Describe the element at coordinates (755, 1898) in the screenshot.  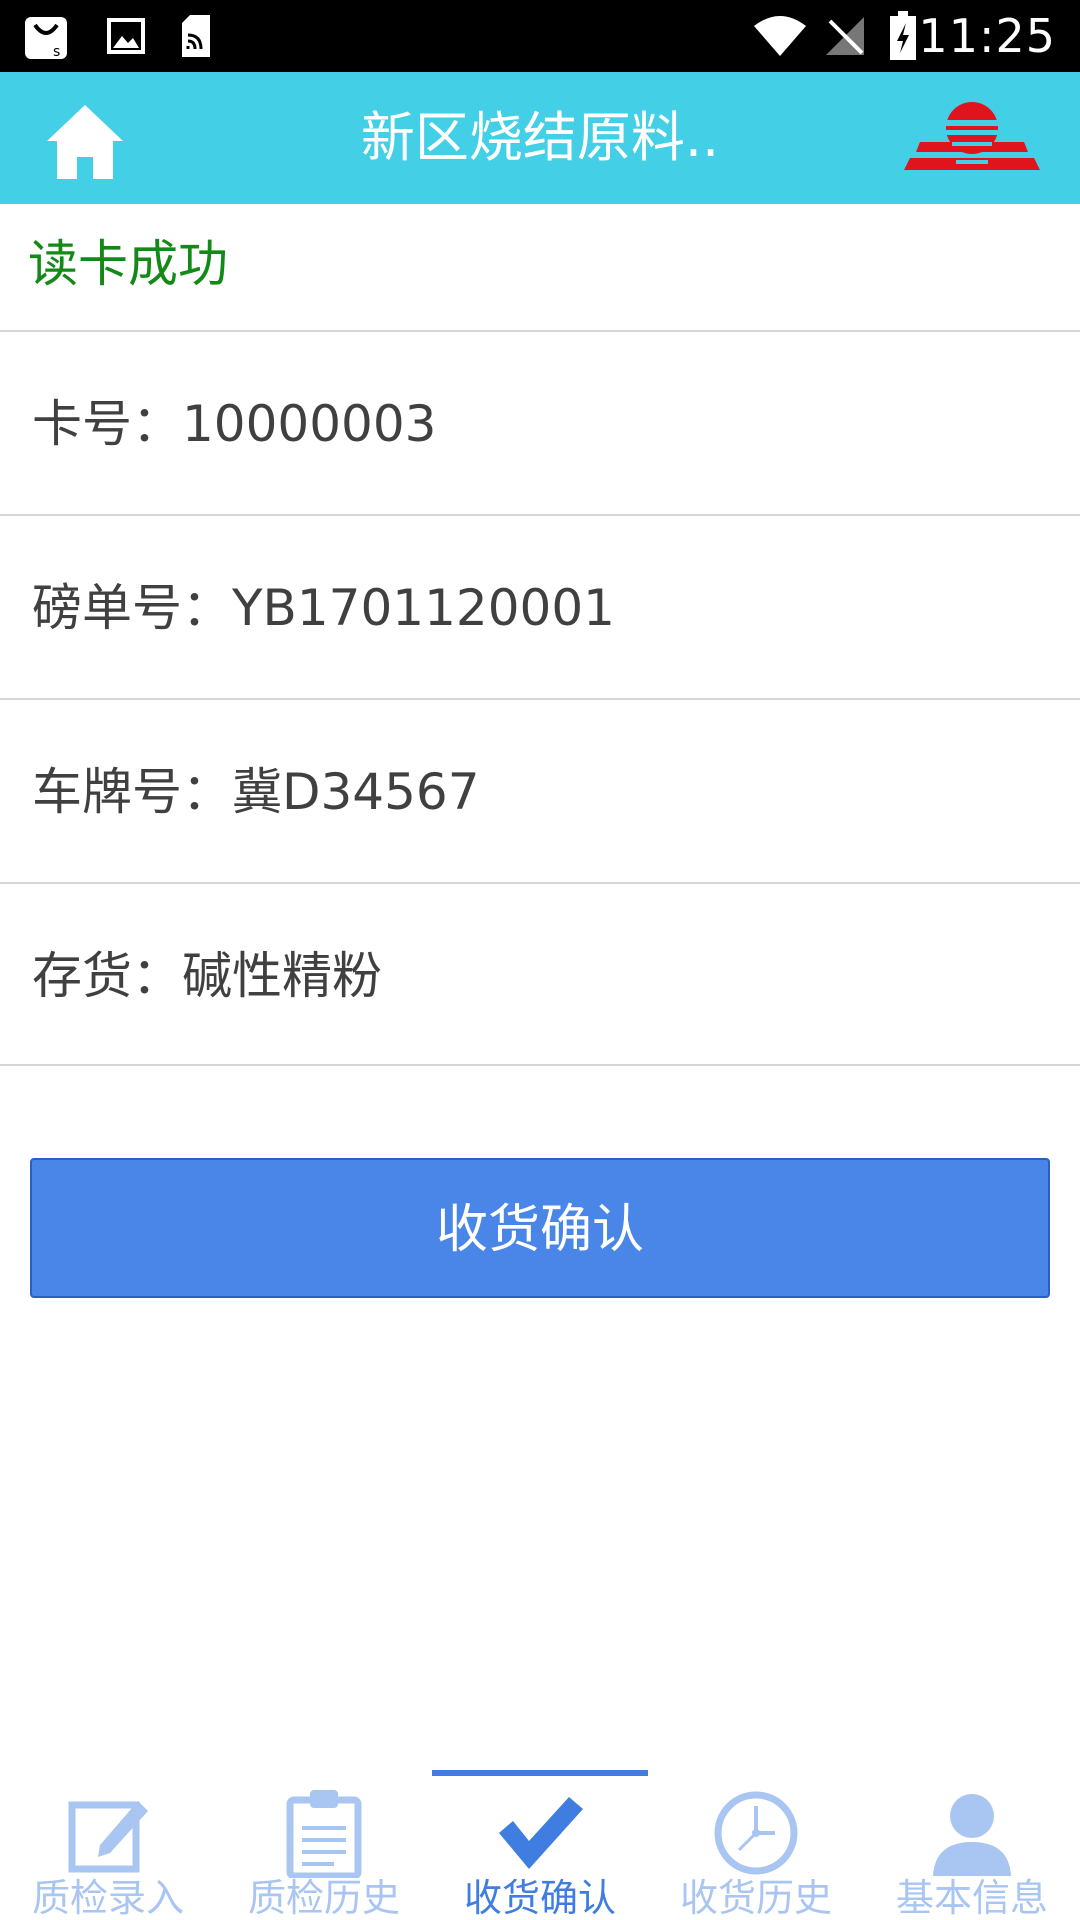
I see `tab-label: 收货历史` at that location.